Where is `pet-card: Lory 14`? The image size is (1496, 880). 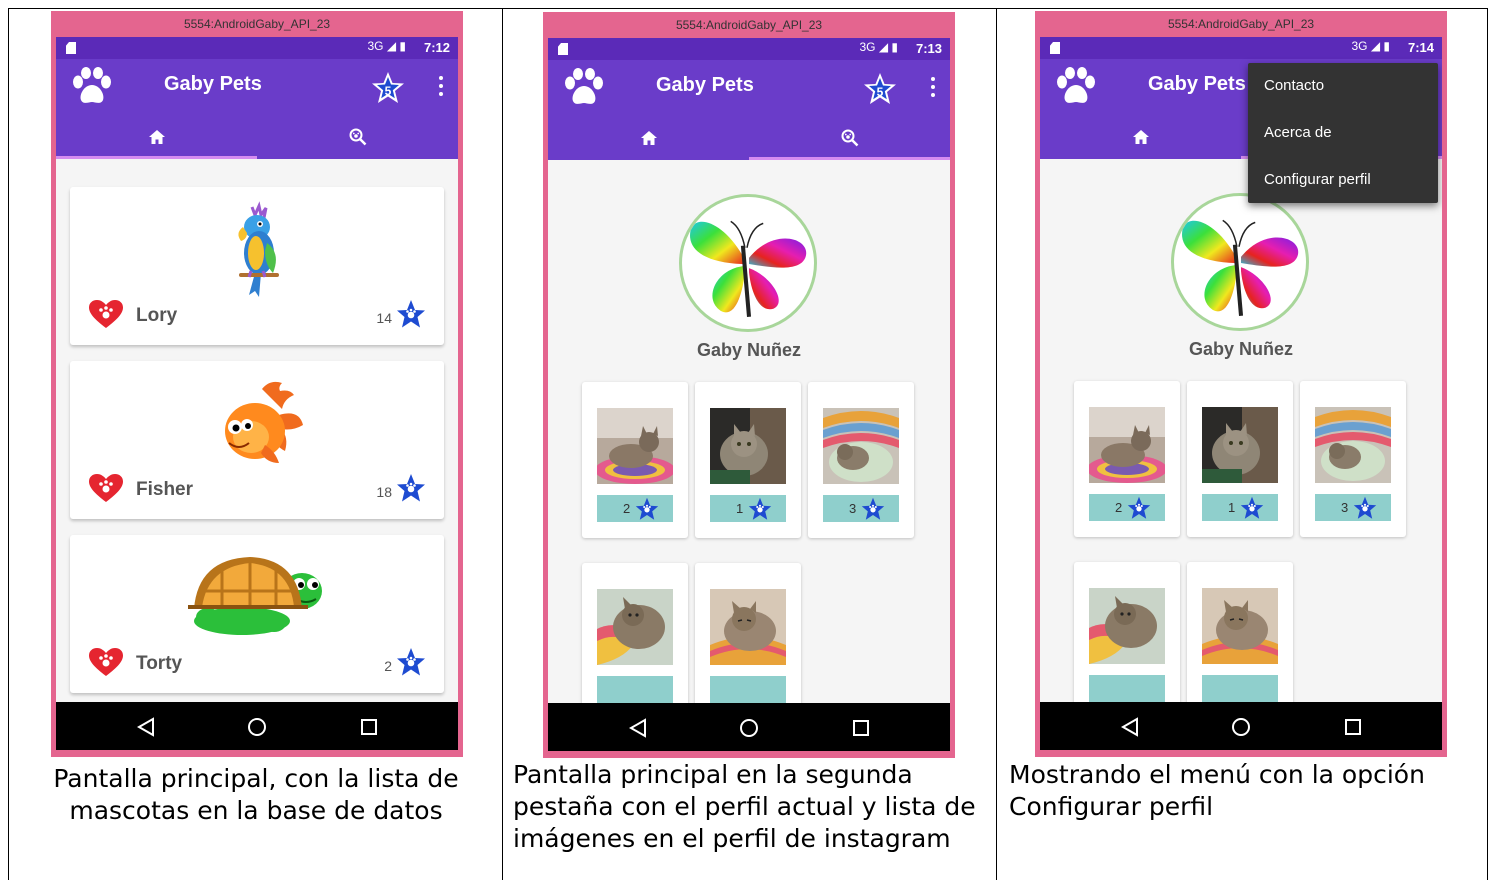 pet-card: Lory 14 is located at coordinates (257, 266).